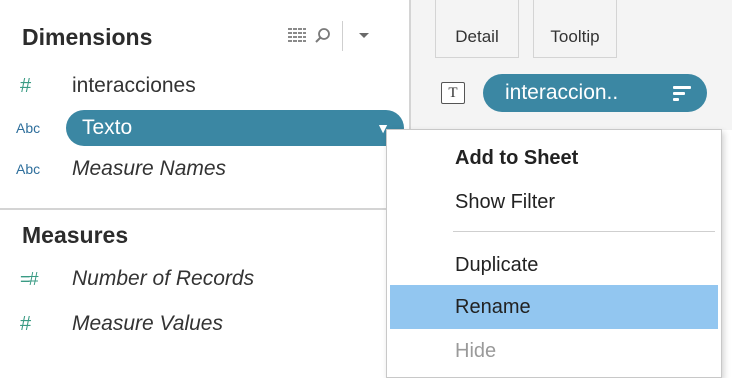 Image resolution: width=732 pixels, height=378 pixels. I want to click on menu-separator, so click(584, 231).